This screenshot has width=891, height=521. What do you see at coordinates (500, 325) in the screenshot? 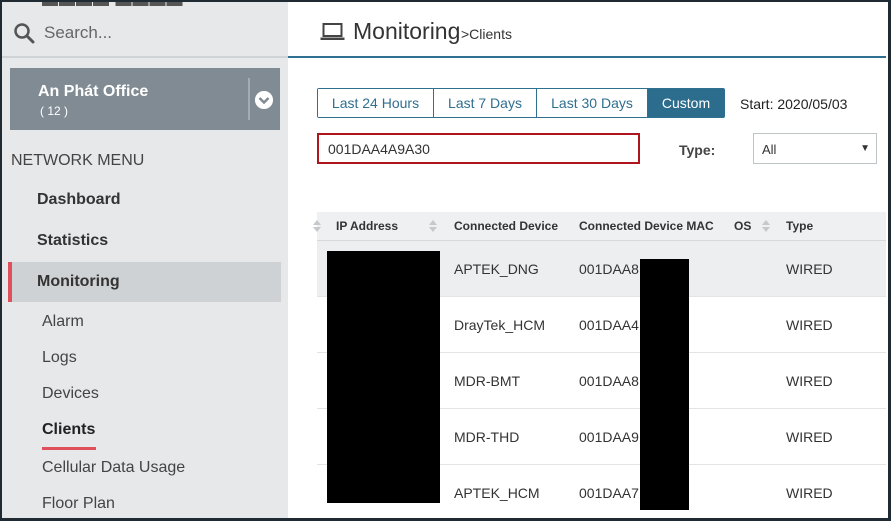
I see `cell-connected-device: DrayTek_HCM` at bounding box center [500, 325].